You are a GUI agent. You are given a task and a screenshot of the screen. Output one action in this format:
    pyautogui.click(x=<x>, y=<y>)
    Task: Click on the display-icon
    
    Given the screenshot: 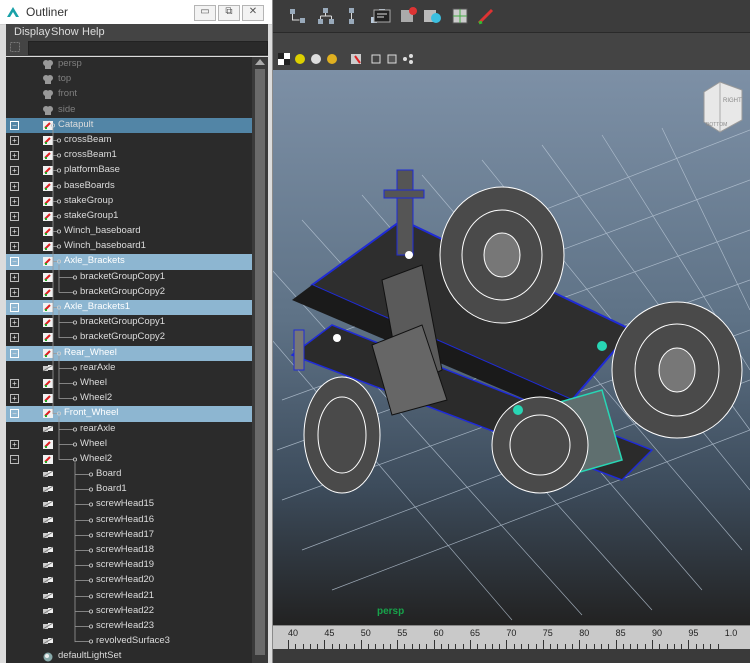 What is the action you would take?
    pyautogui.click(x=382, y=16)
    